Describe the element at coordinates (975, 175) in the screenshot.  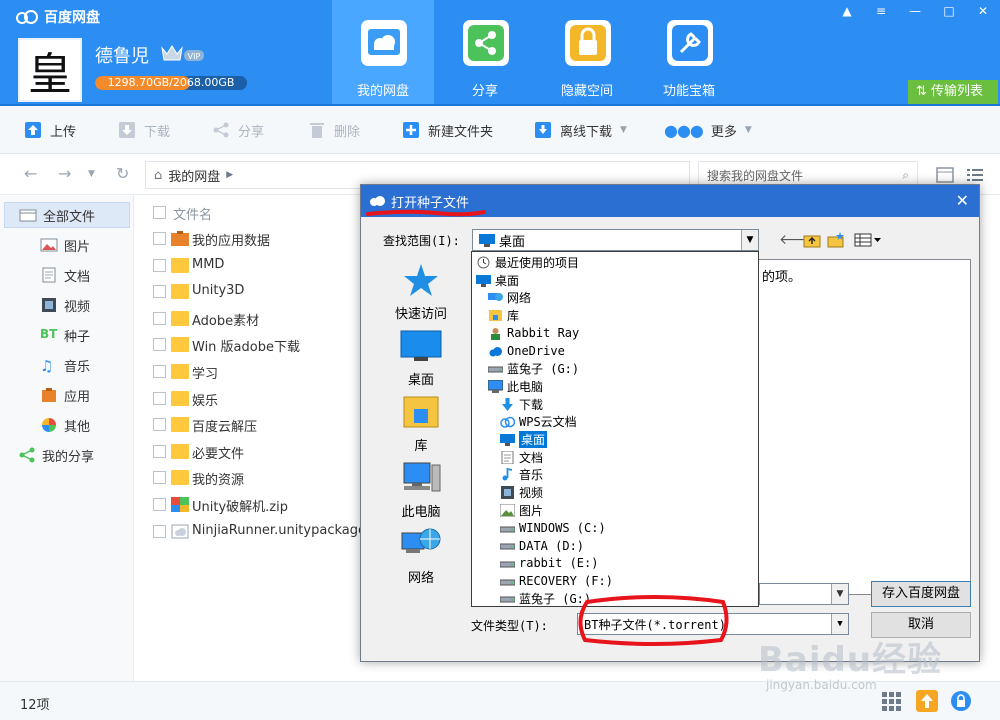
I see `list-view-icon` at that location.